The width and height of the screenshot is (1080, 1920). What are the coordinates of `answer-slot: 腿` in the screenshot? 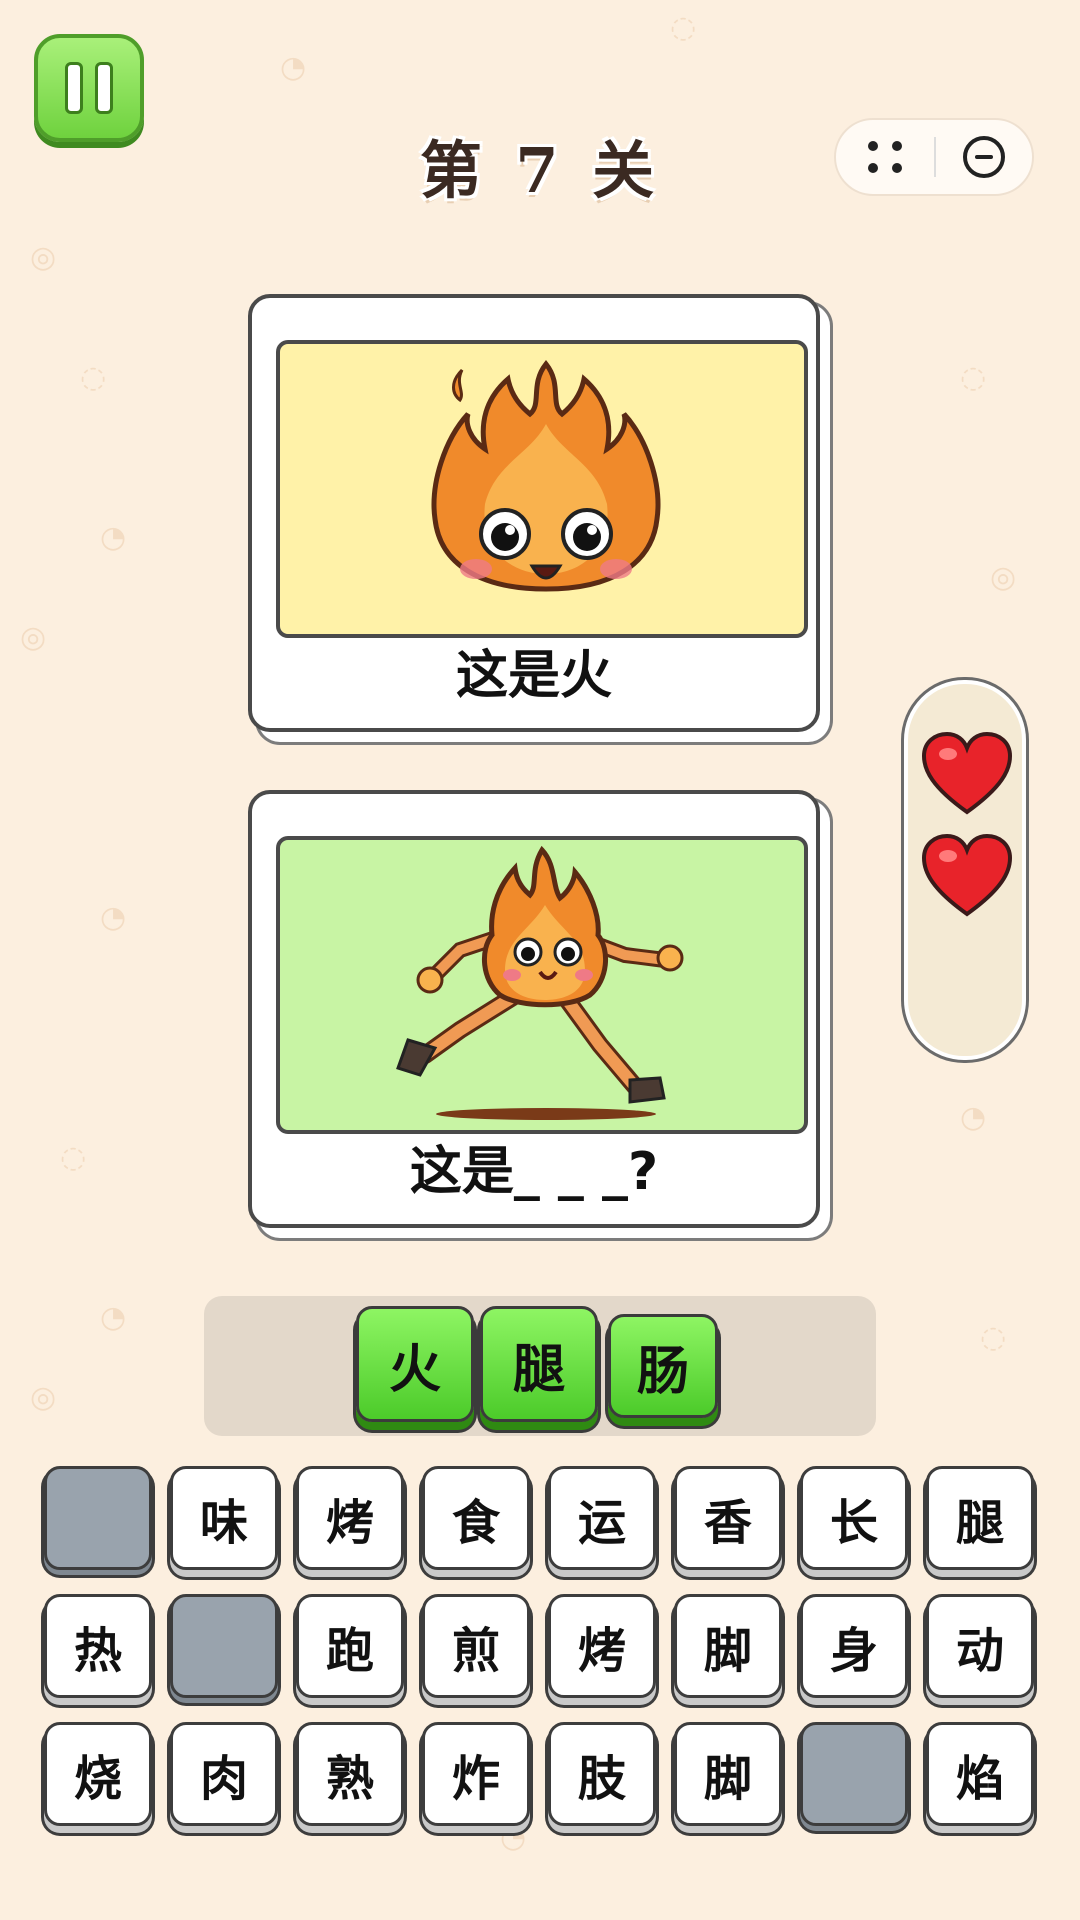 It's located at (539, 1364).